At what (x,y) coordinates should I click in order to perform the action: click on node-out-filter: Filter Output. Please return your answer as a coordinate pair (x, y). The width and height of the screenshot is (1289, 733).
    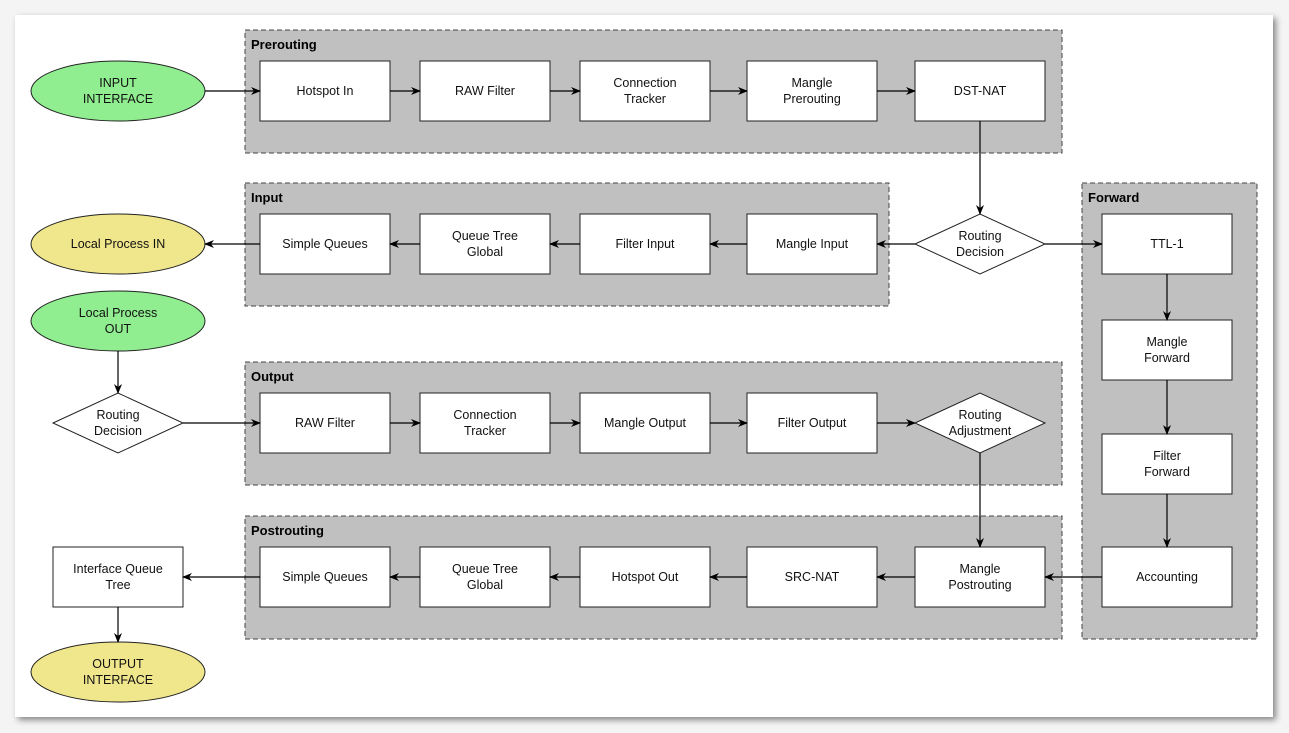
    Looking at the image, I should click on (812, 423).